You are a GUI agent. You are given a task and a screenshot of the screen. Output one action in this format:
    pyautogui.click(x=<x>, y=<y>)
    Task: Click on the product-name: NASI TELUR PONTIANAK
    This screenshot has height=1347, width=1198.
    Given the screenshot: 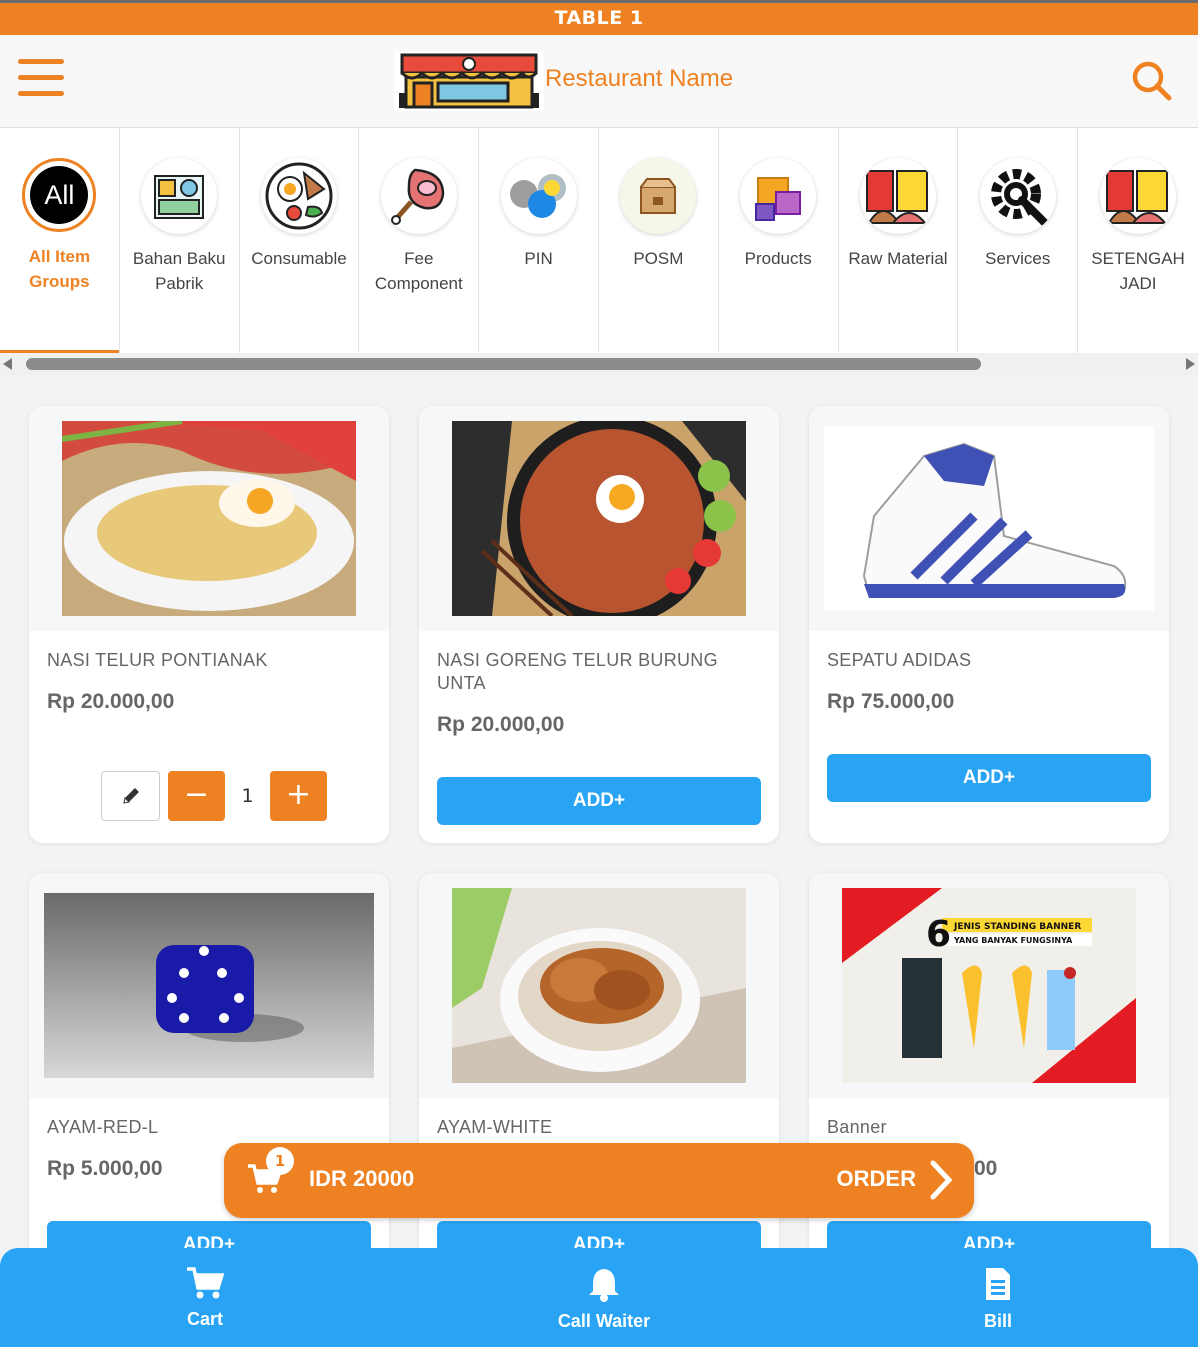 What is the action you would take?
    pyautogui.click(x=157, y=660)
    